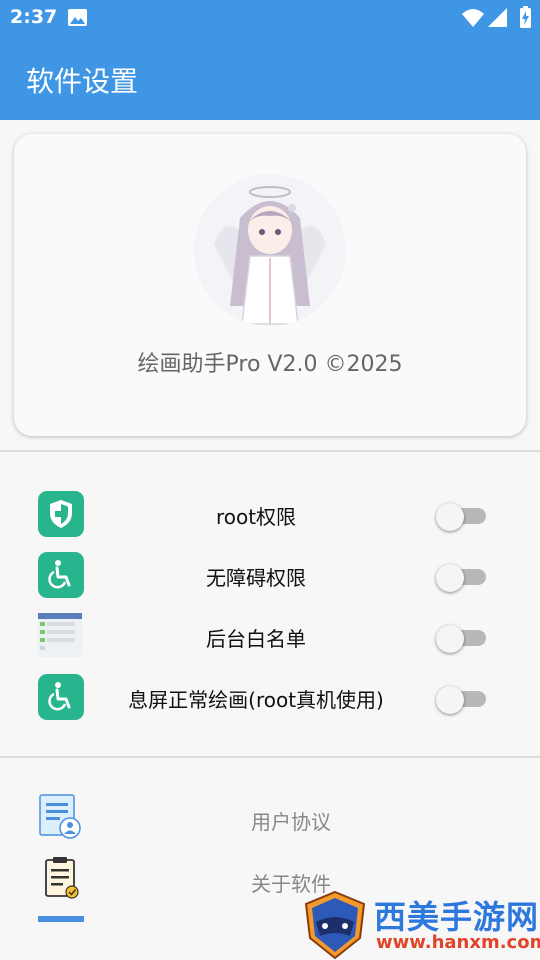  What do you see at coordinates (256, 639) in the screenshot?
I see `permission-label: 后台白名单` at bounding box center [256, 639].